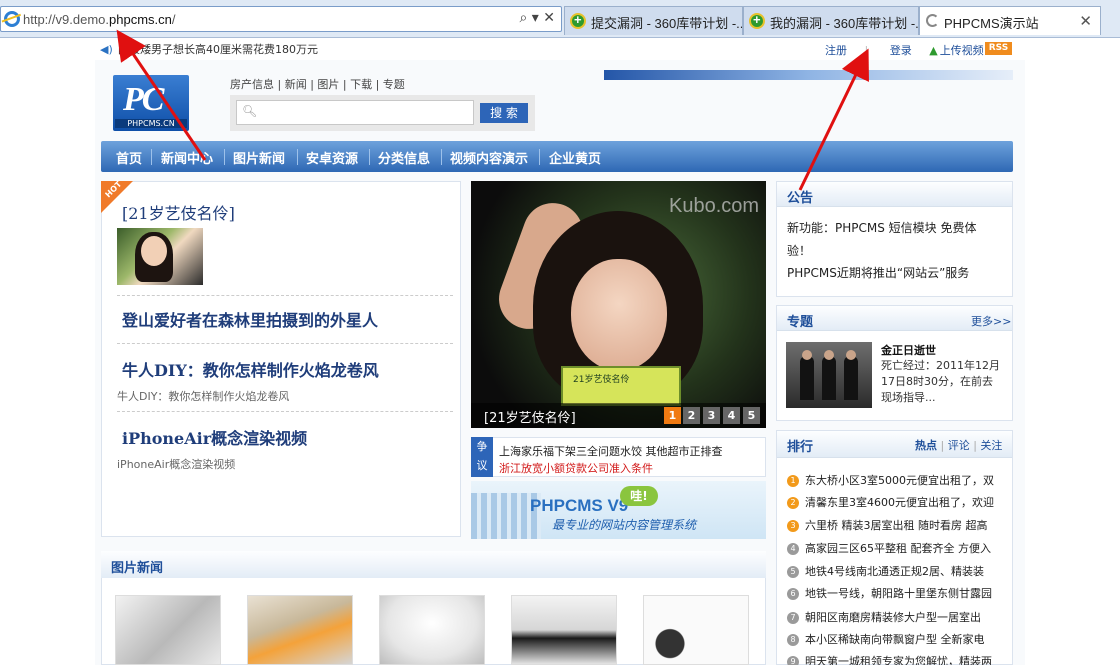 The width and height of the screenshot is (1120, 665). Describe the element at coordinates (800, 447) in the screenshot. I see `ranking-title: 排行` at that location.